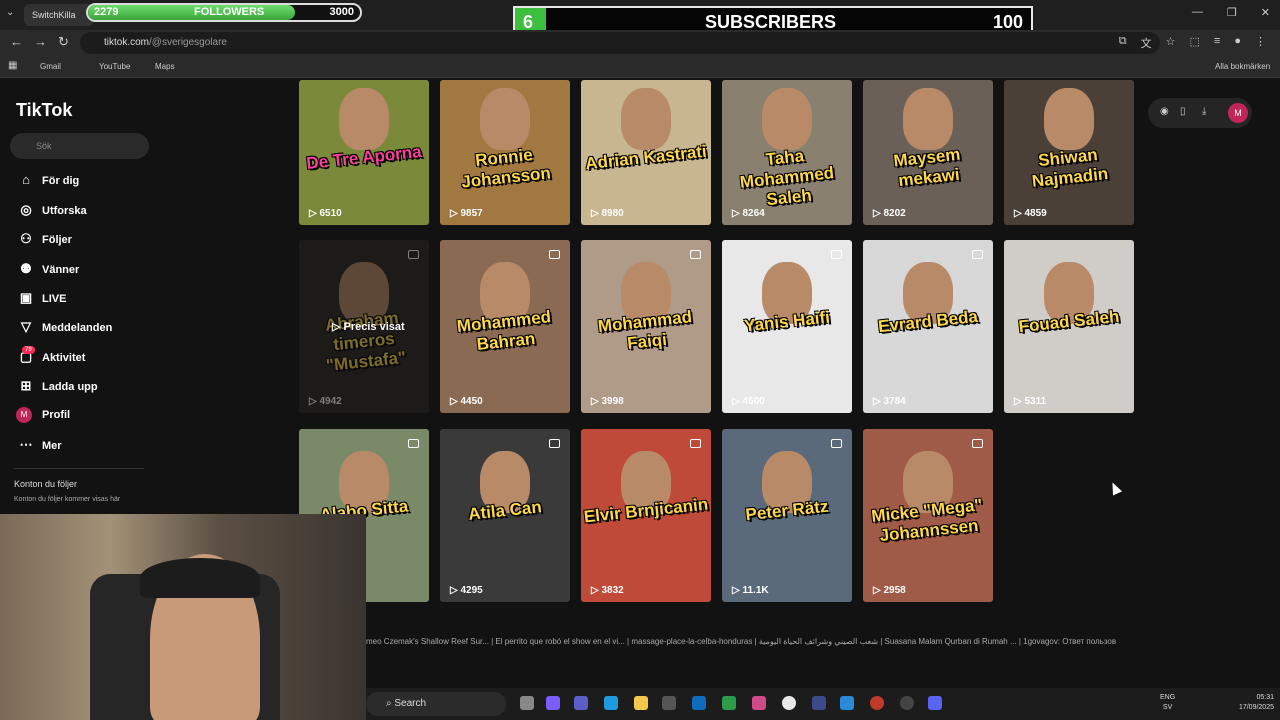 The height and width of the screenshot is (720, 1280). I want to click on nav-upload: ⊞ Ladda upp, so click(57, 386).